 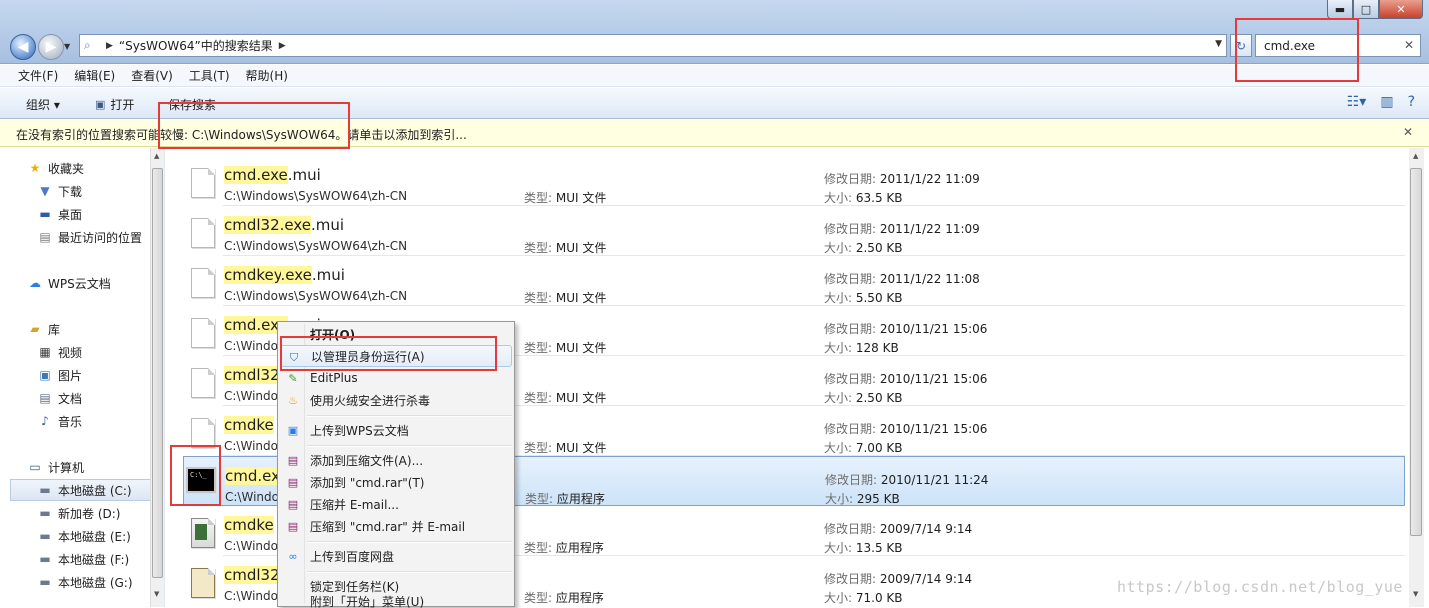 I want to click on callout-run-as-admin, so click(x=388, y=353).